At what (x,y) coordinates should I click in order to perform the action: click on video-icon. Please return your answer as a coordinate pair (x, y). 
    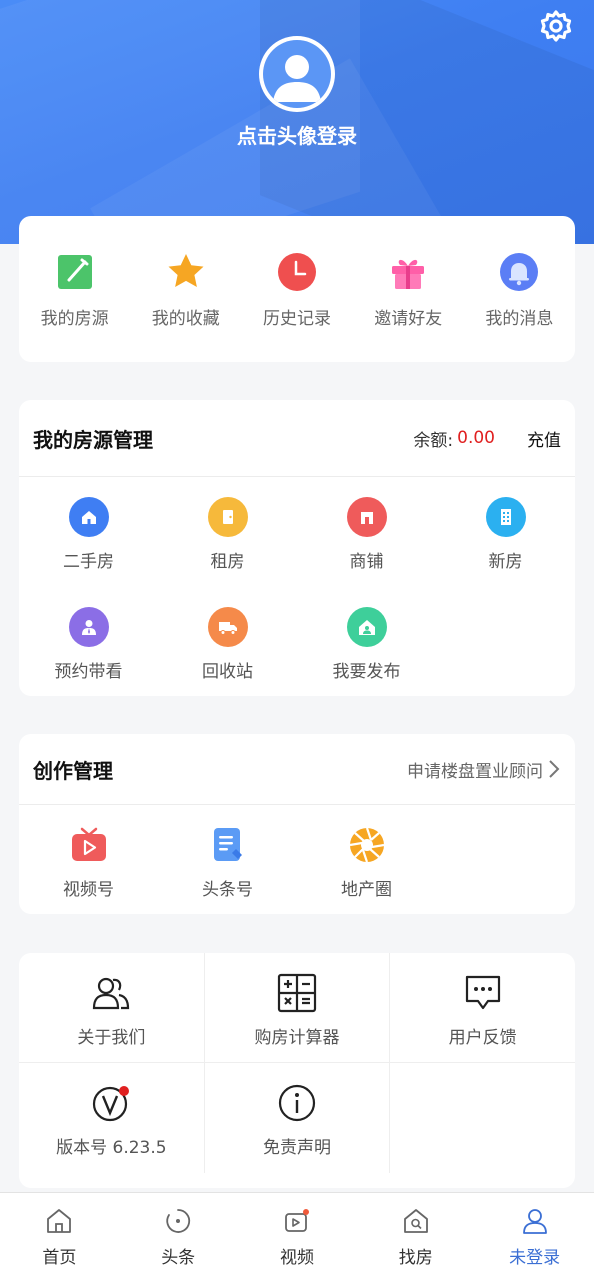
    Looking at the image, I should click on (297, 1220).